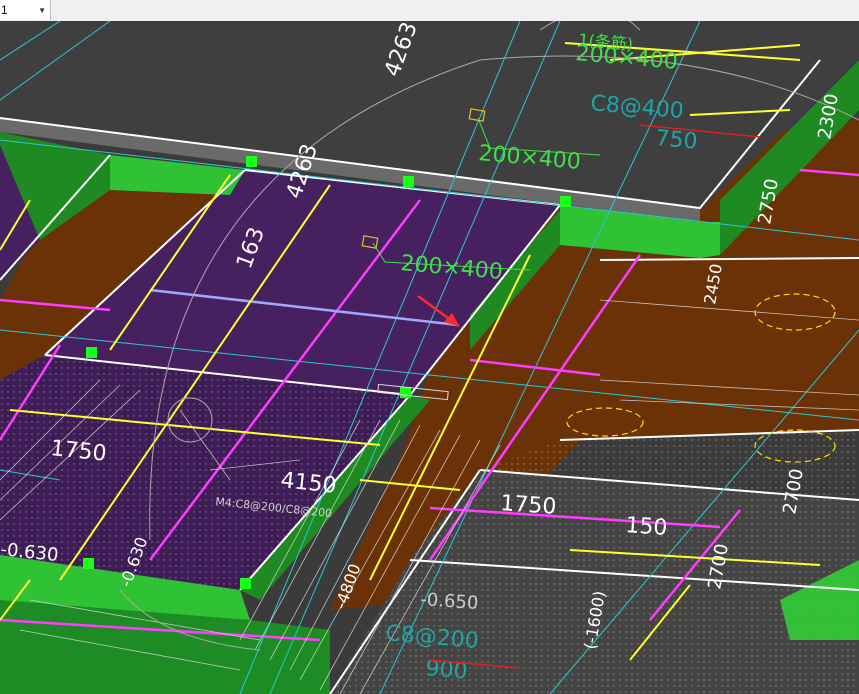 This screenshot has height=694, width=859. Describe the element at coordinates (42, 10) in the screenshot. I see `chevron-down-icon: ▼` at that location.